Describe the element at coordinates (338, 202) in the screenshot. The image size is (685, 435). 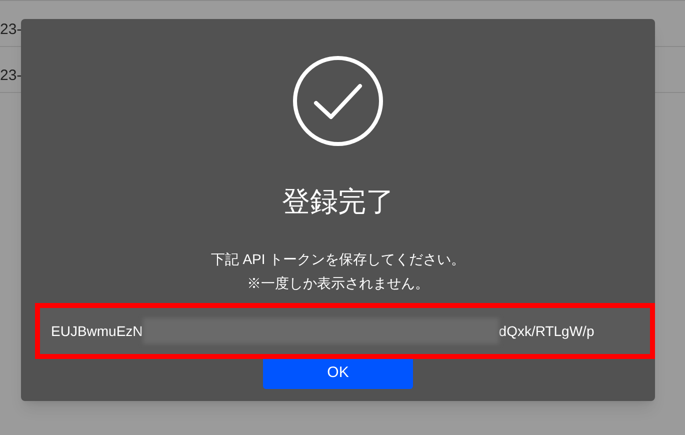
I see `dialog-title: 登録完了` at that location.